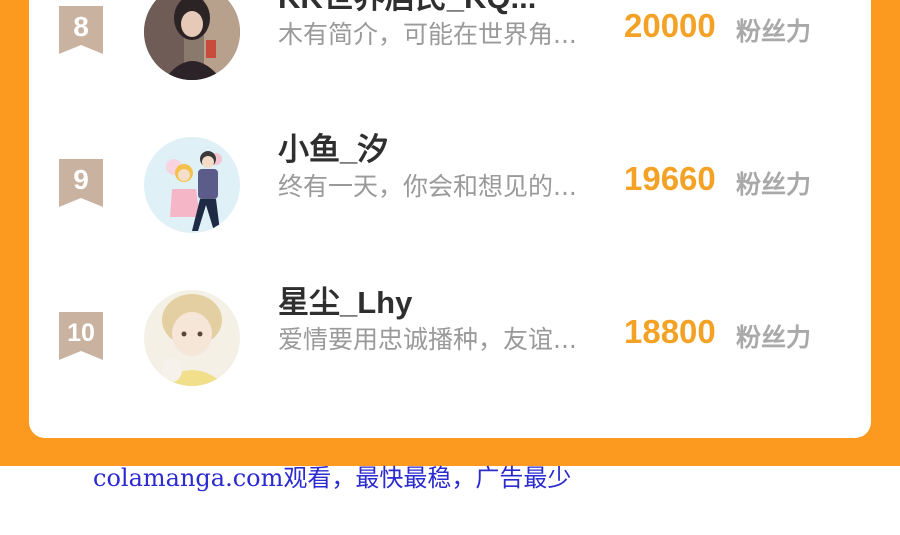  What do you see at coordinates (81, 30) in the screenshot?
I see `rank-badge: 8` at bounding box center [81, 30].